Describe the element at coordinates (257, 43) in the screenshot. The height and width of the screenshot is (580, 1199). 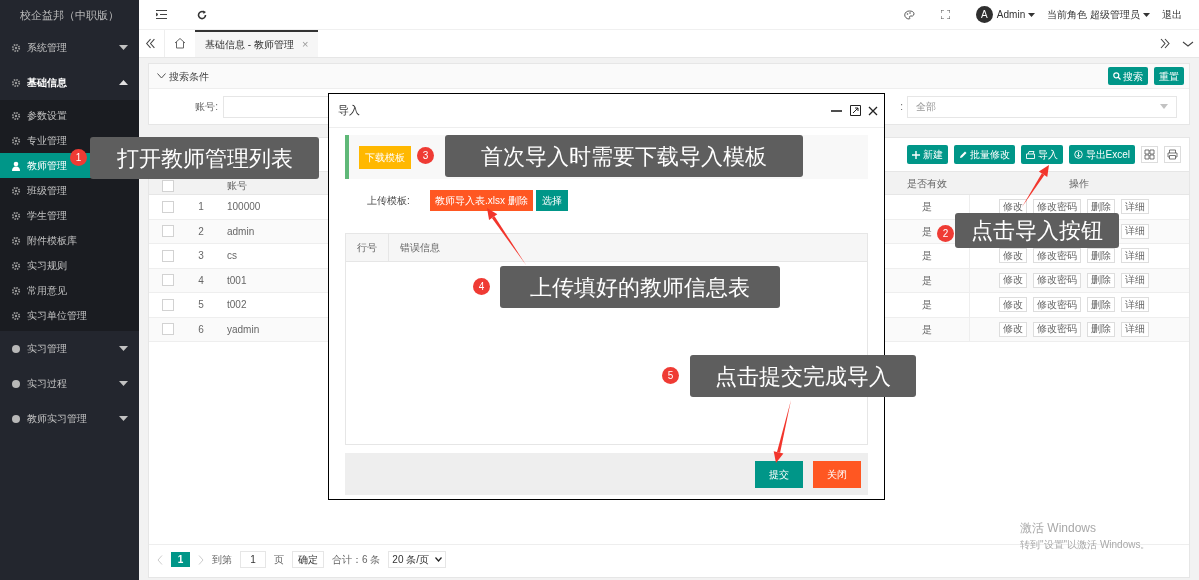
I see `tab: 基础信息 - 教师管理 ×` at that location.